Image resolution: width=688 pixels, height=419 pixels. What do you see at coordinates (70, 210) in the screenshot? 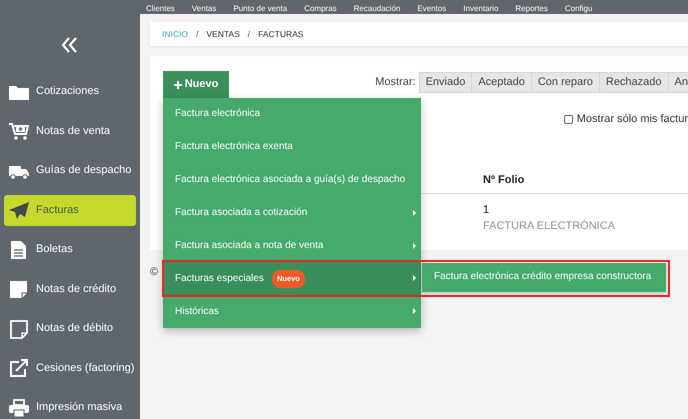
I see `sidebar-item: Facturas` at bounding box center [70, 210].